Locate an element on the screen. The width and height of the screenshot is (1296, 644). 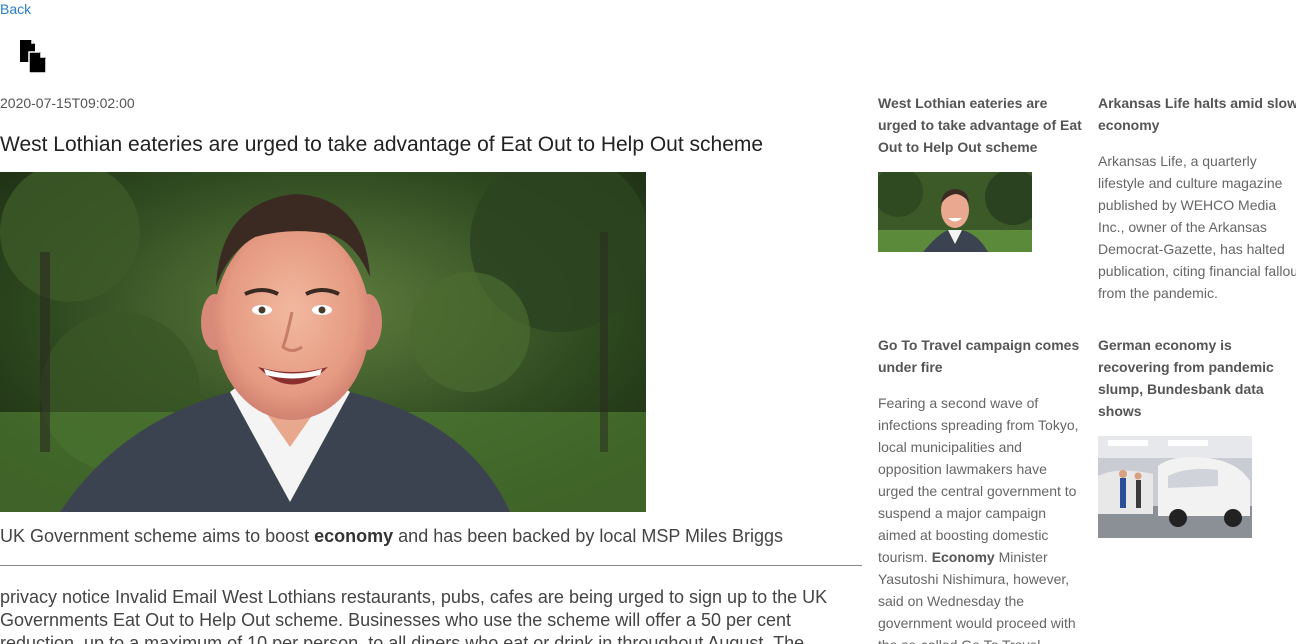
copy-icon is located at coordinates (33, 57).